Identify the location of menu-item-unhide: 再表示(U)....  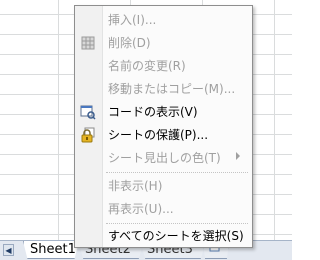
(163, 209).